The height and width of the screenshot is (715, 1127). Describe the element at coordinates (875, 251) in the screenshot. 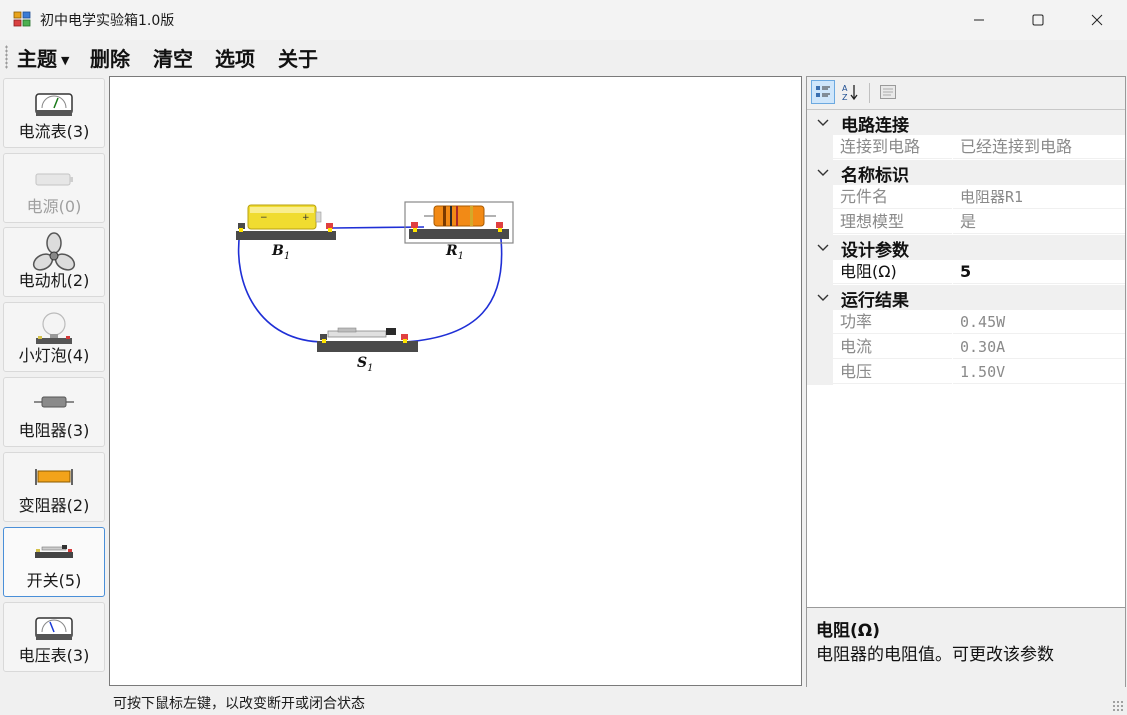

I see `category-label: 设计参数` at that location.